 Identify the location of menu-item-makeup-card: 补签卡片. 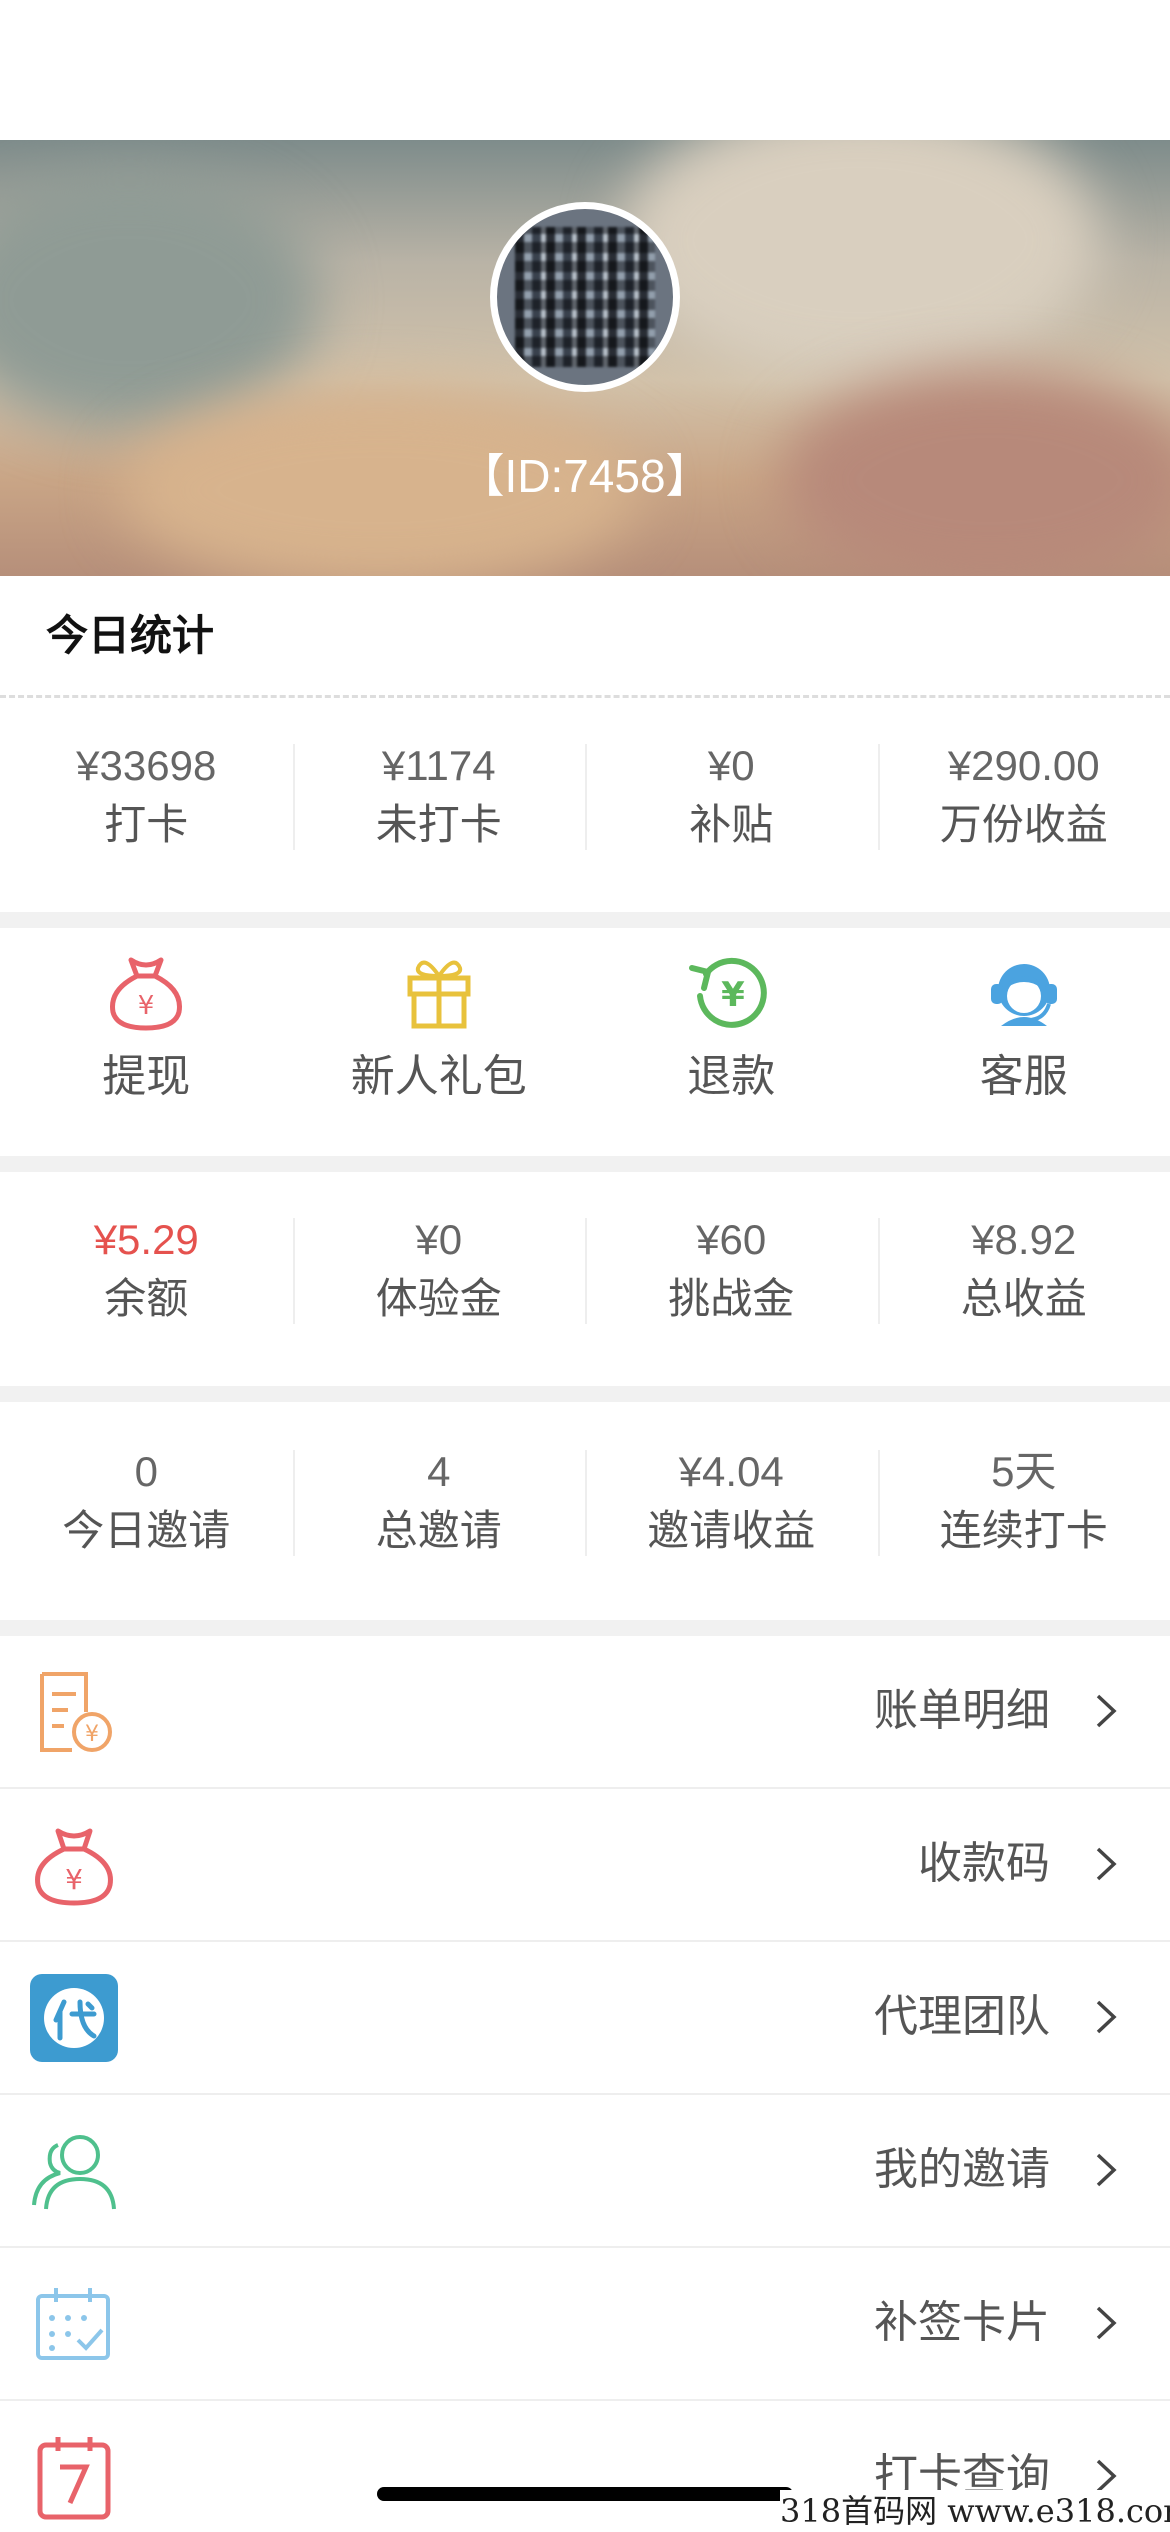
(585, 2324).